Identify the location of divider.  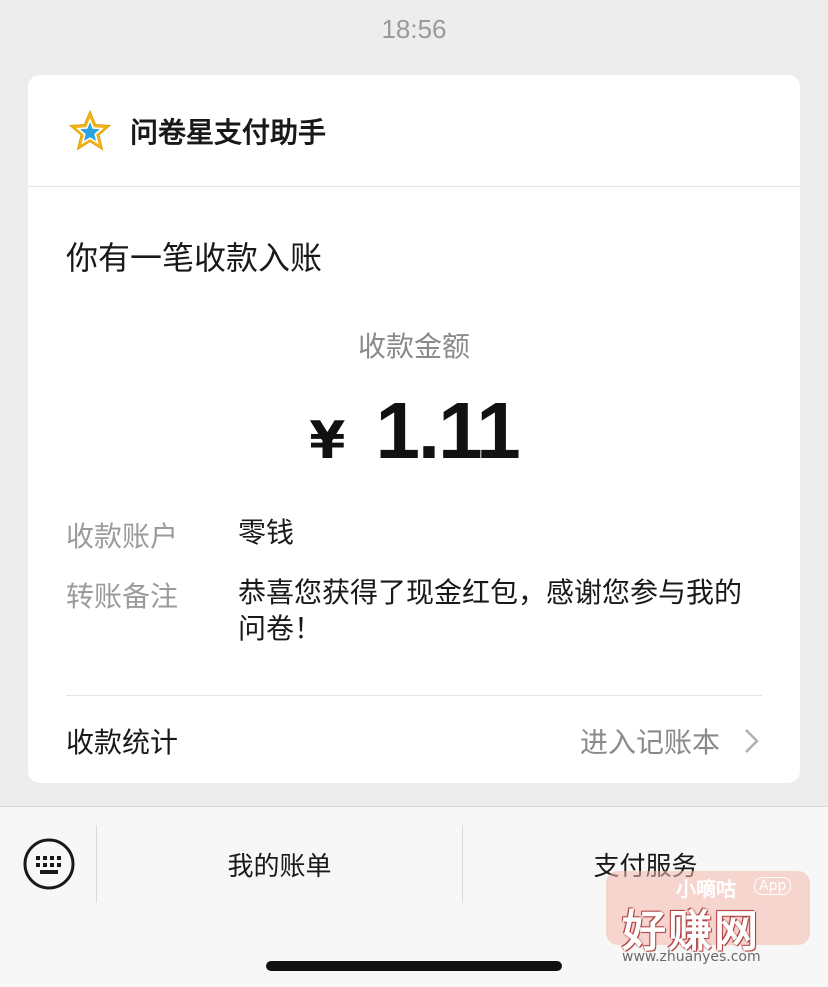
(414, 695).